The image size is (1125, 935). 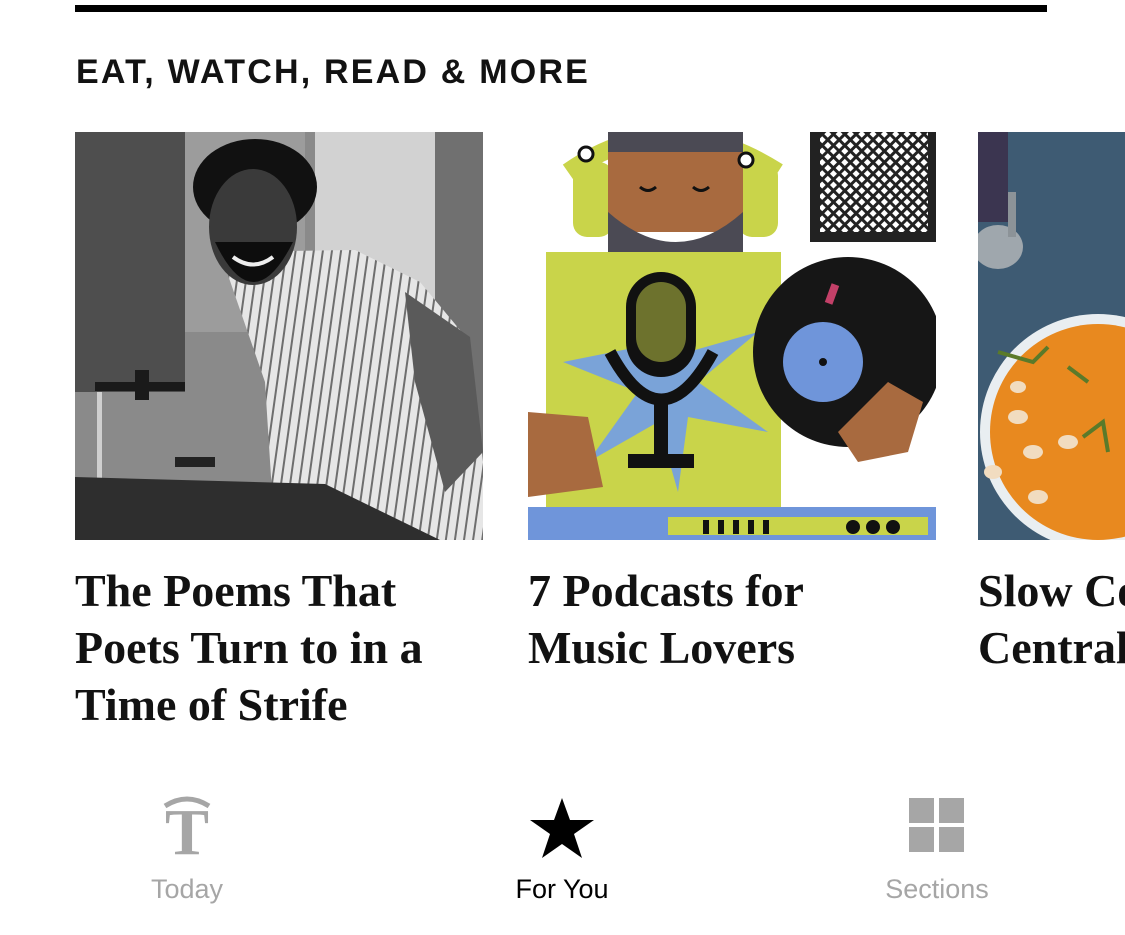 I want to click on card-headline: Slow CookerCentral, so click(x=1051, y=619).